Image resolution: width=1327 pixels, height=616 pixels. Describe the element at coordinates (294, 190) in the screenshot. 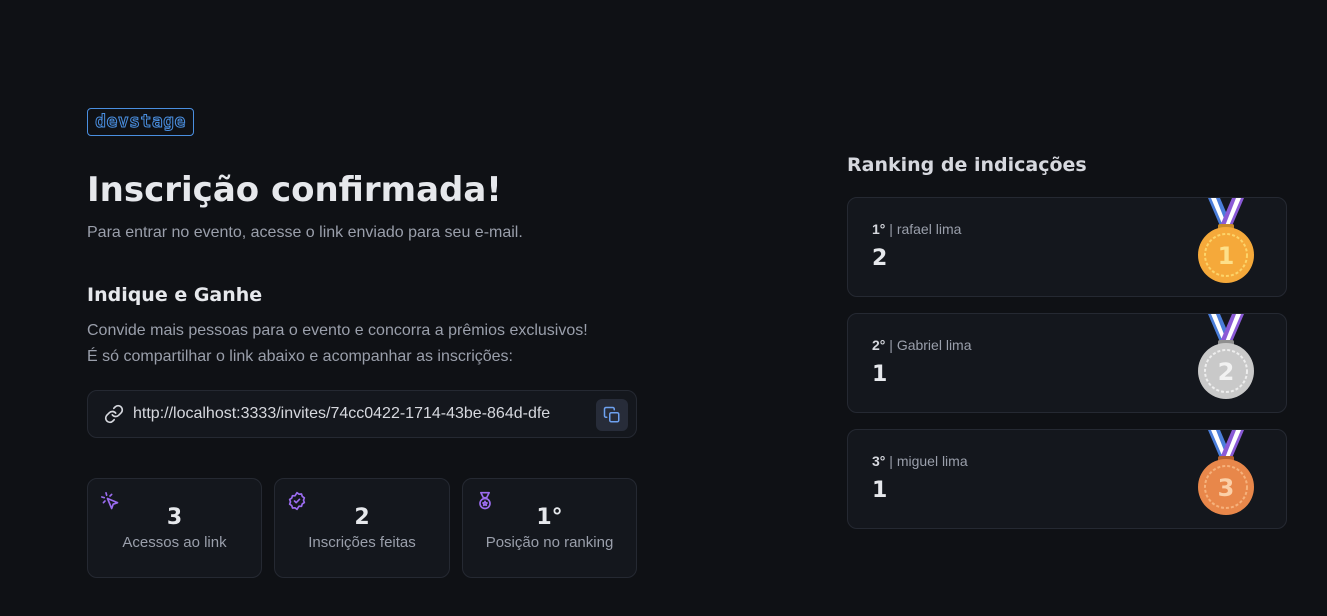

I see `page-title: Inscrição confirmada!` at that location.